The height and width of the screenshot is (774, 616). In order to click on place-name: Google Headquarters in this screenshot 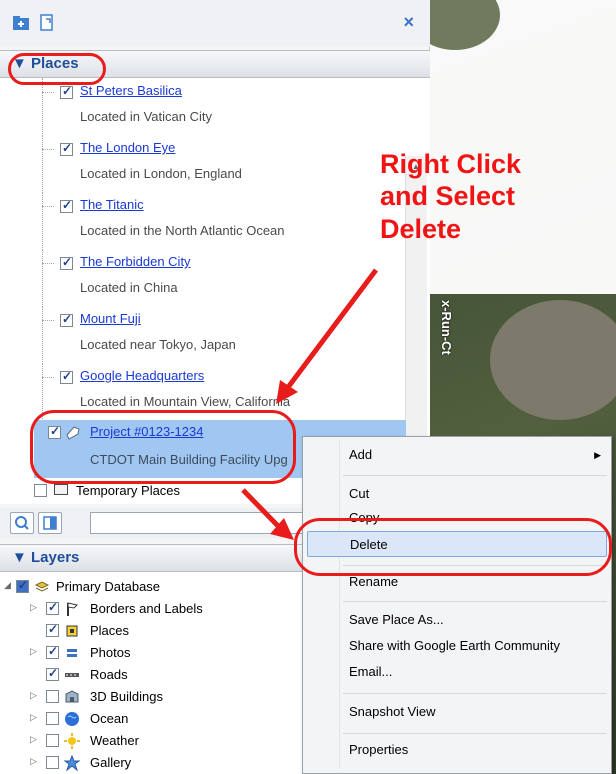, I will do `click(142, 375)`.